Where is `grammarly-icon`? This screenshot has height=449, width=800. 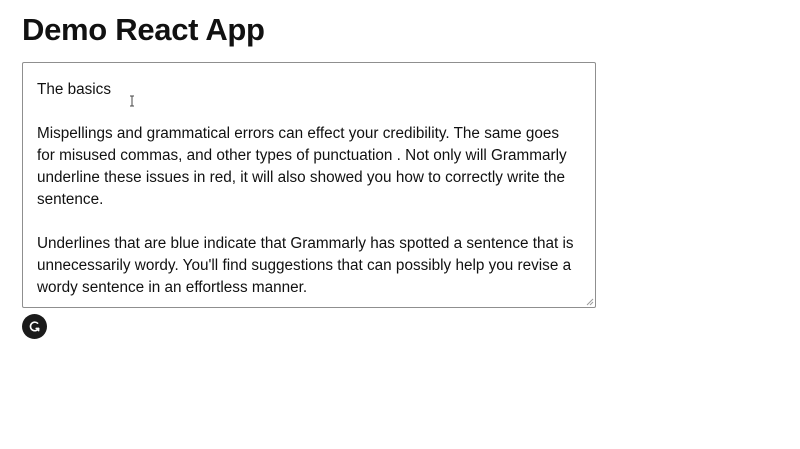
grammarly-icon is located at coordinates (34, 326).